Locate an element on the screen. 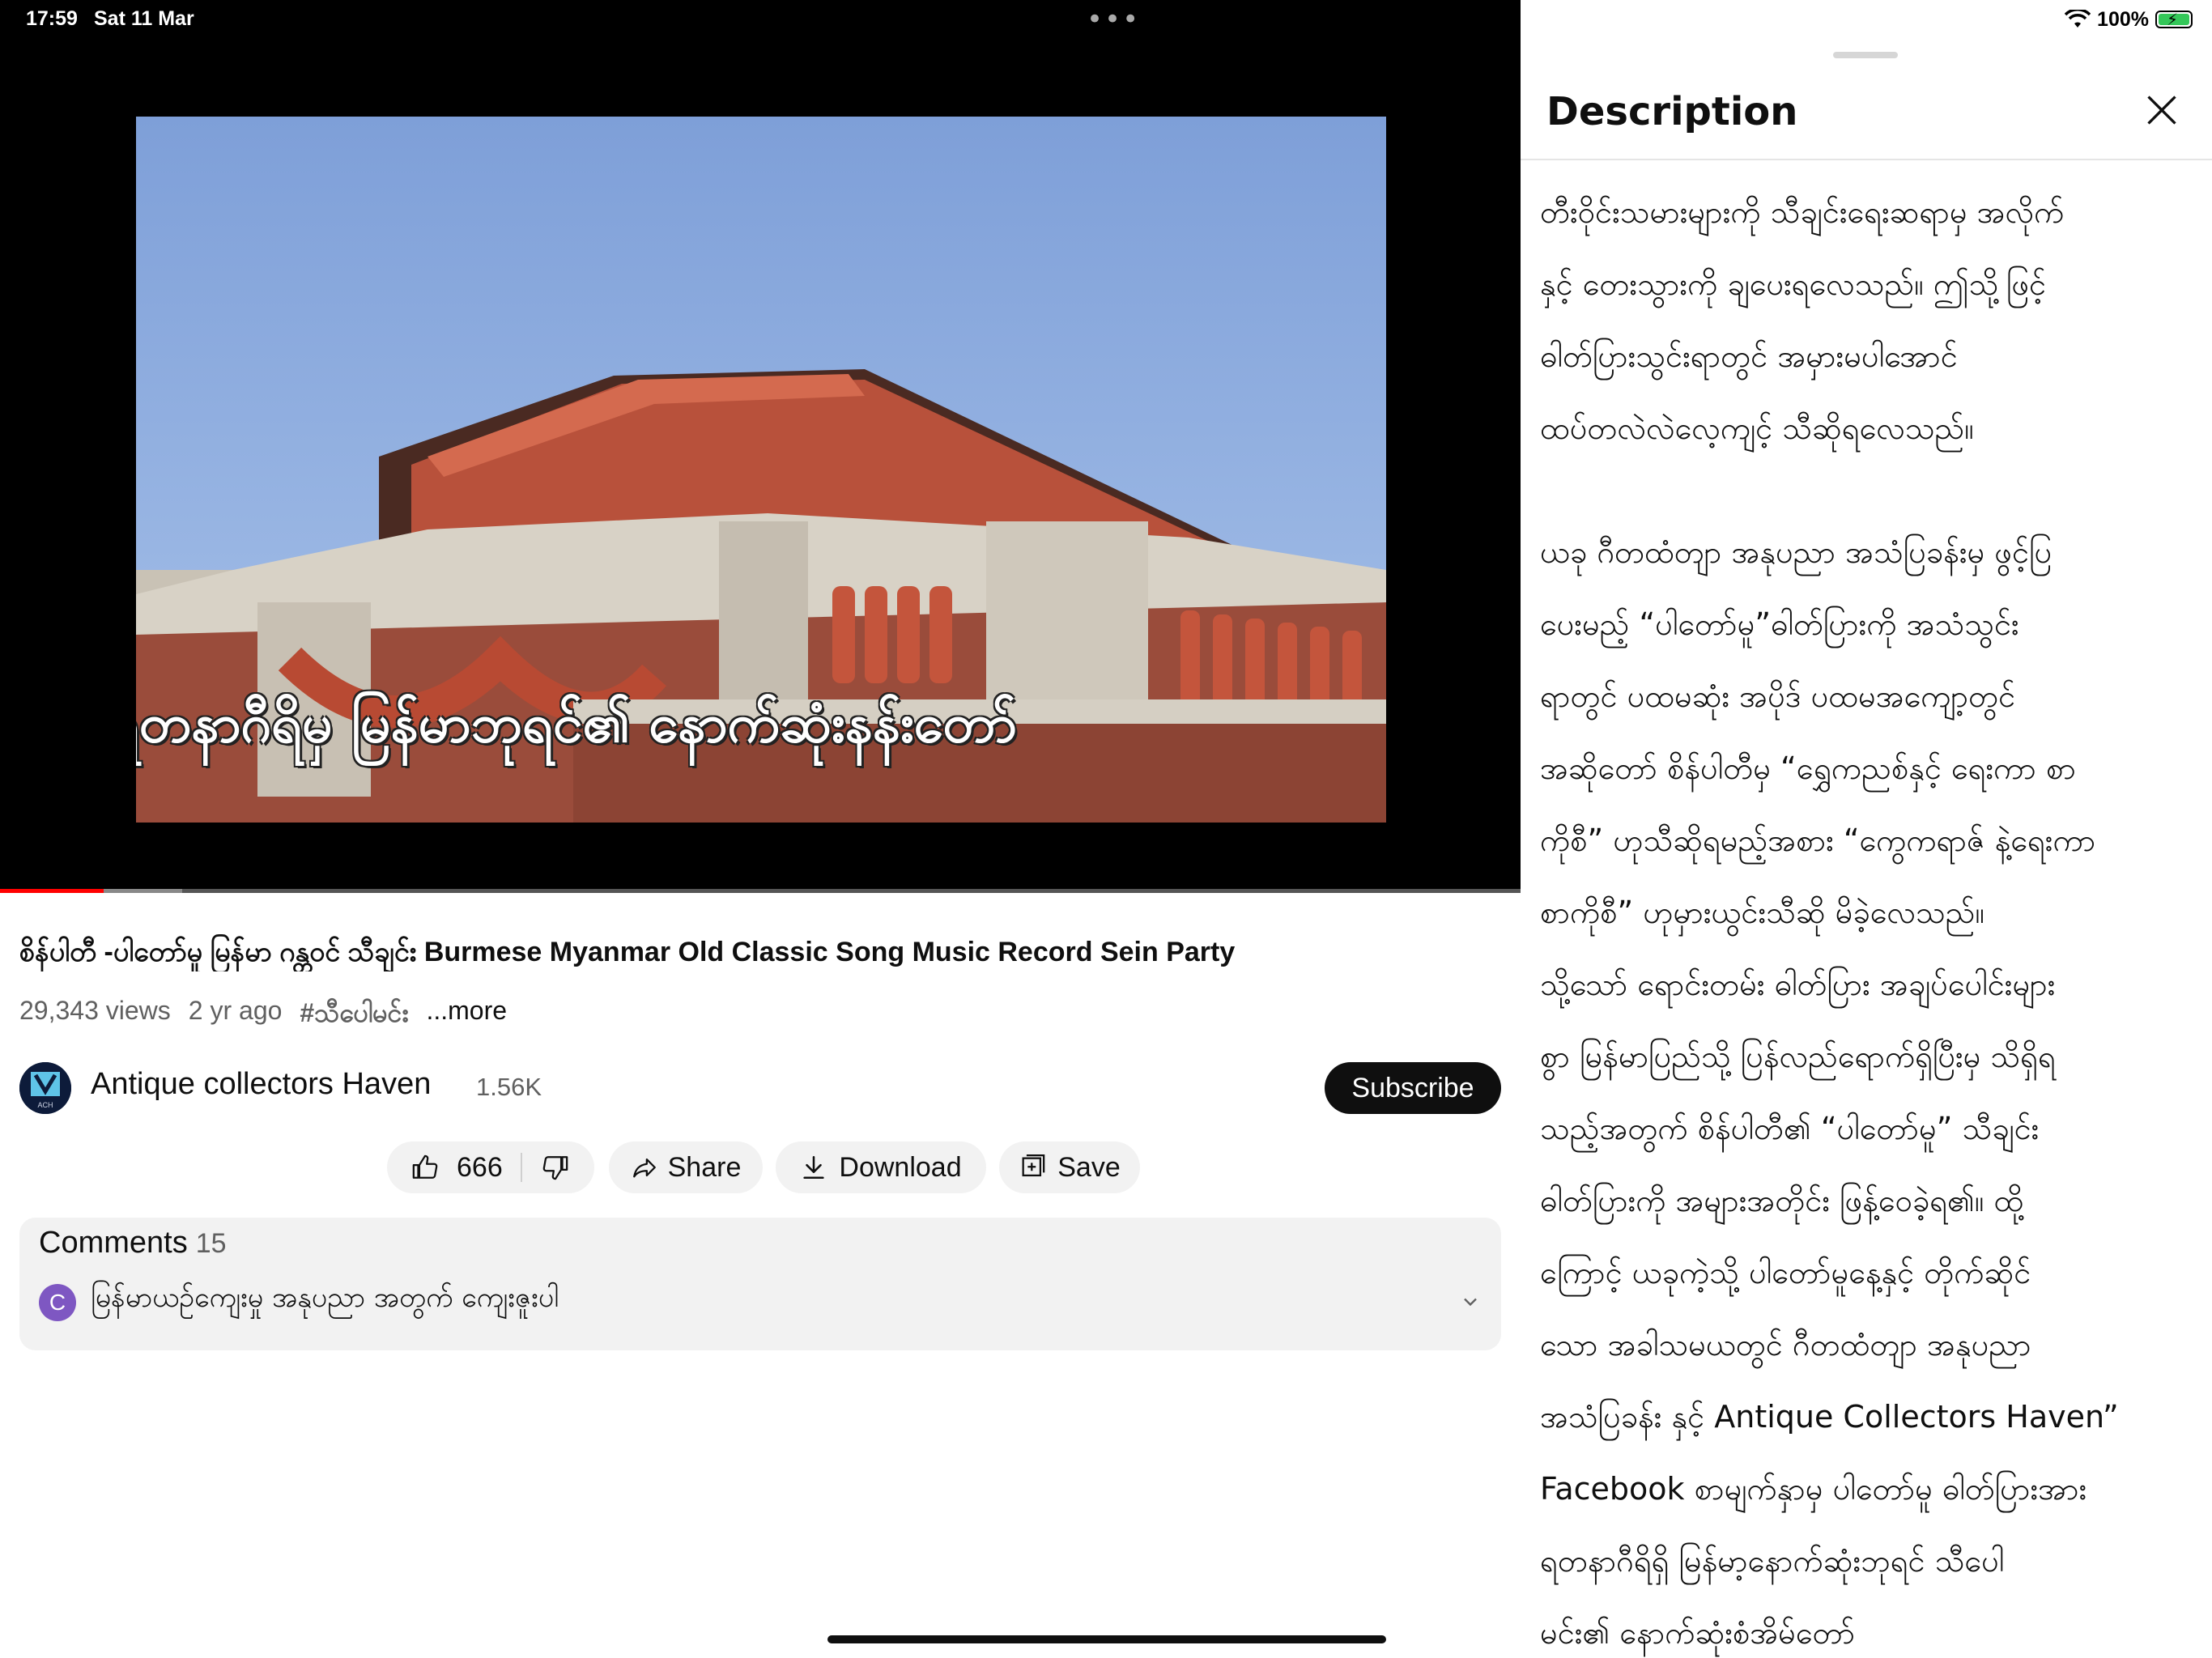 Image resolution: width=2212 pixels, height=1658 pixels. save-button: Save is located at coordinates (1070, 1167).